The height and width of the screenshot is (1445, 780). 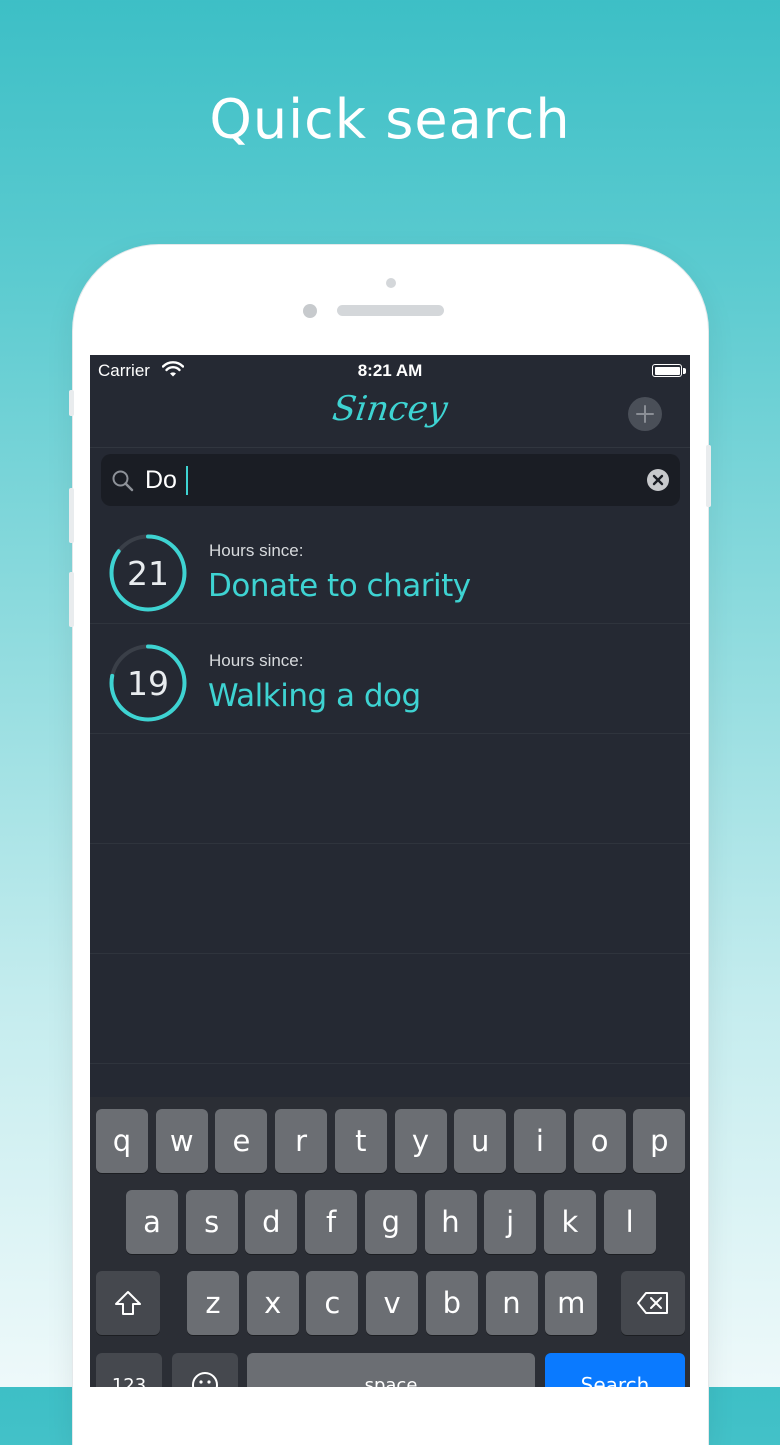 I want to click on key-x: x, so click(x=272, y=1303).